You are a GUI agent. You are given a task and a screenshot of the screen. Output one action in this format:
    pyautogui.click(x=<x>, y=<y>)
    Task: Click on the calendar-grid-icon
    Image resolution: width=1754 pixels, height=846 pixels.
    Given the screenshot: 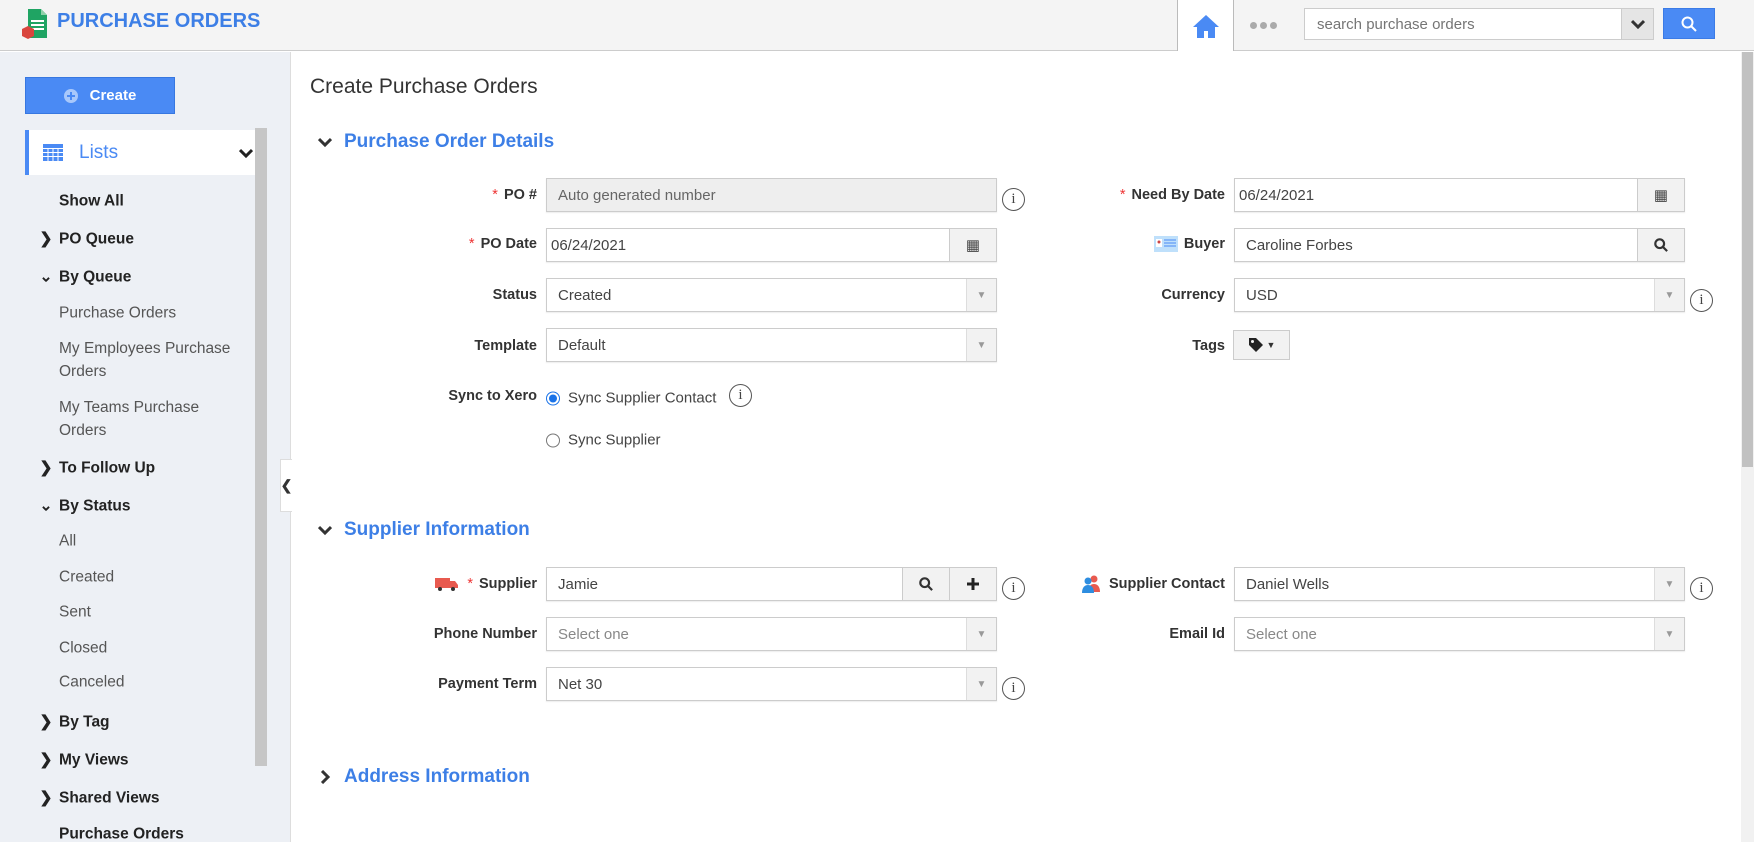 What is the action you would take?
    pyautogui.click(x=53, y=152)
    